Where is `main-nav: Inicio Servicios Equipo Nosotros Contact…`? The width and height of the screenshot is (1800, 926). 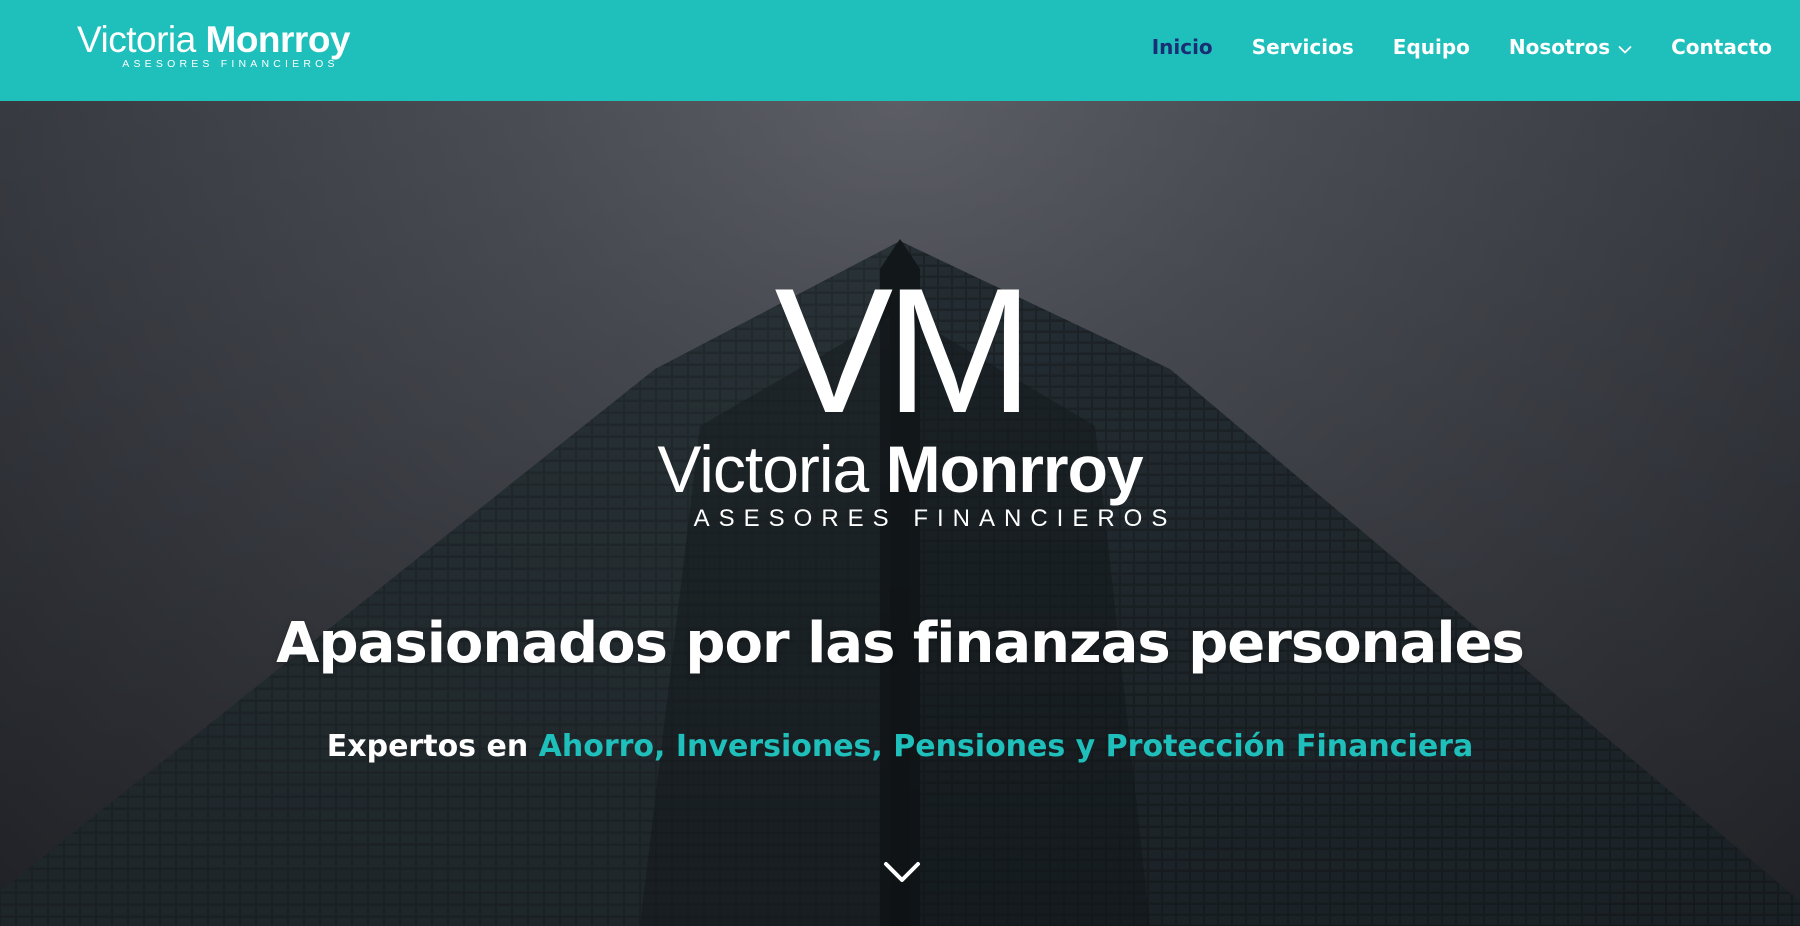
main-nav: Inicio Servicios Equipo Nosotros Contact… is located at coordinates (1442, 46).